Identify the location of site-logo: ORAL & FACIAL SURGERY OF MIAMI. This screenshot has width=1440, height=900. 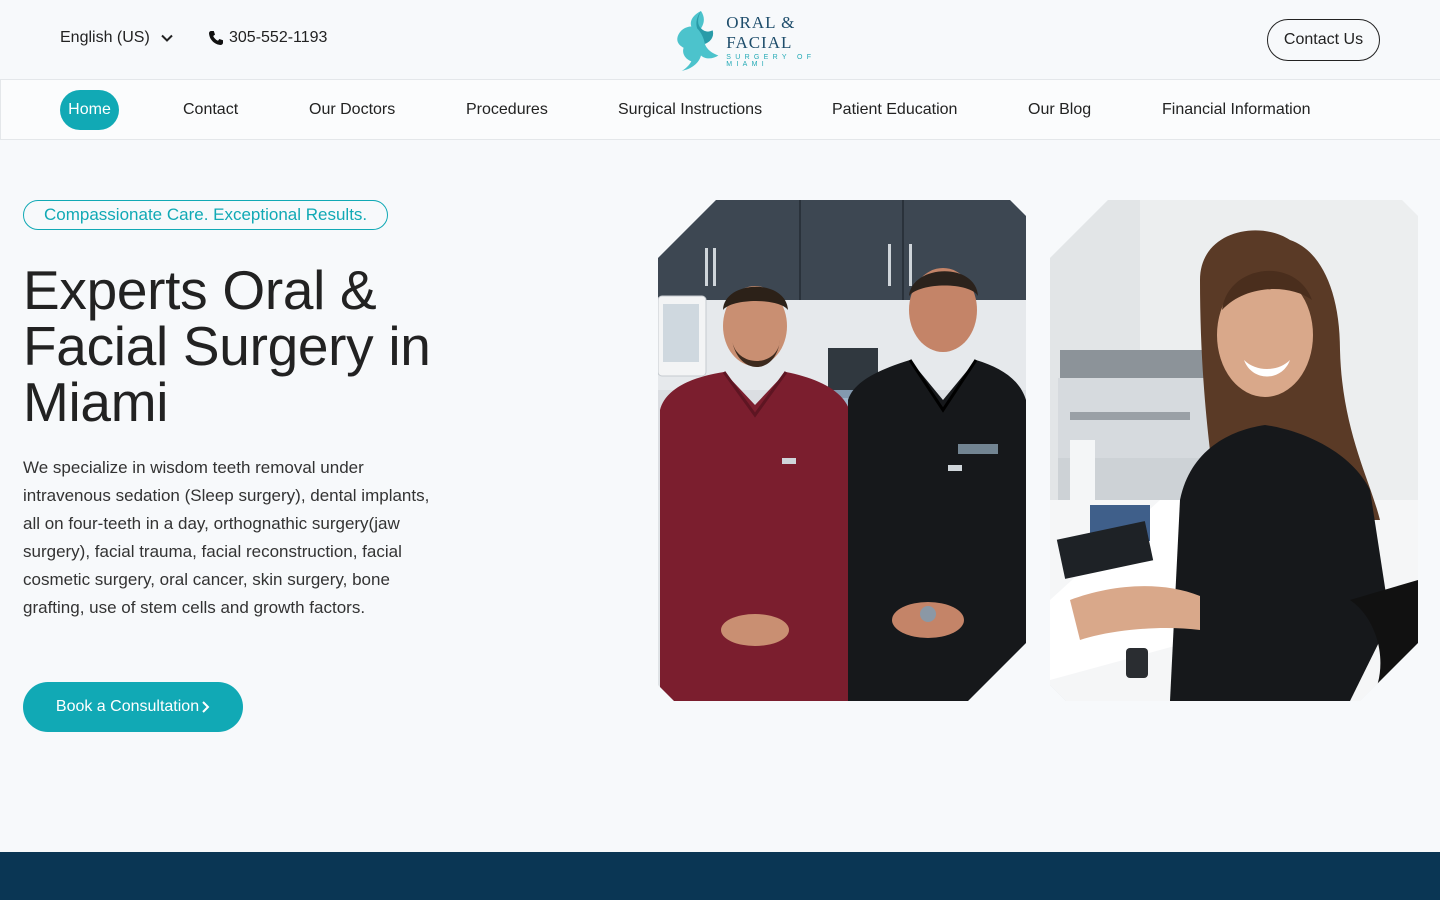
(767, 40).